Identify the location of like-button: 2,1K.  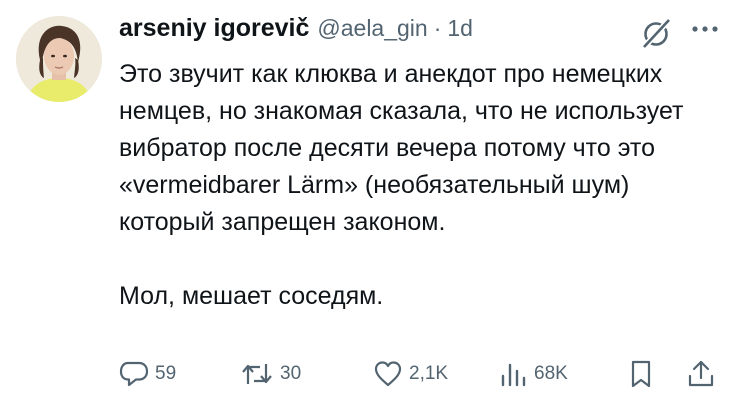
(410, 374).